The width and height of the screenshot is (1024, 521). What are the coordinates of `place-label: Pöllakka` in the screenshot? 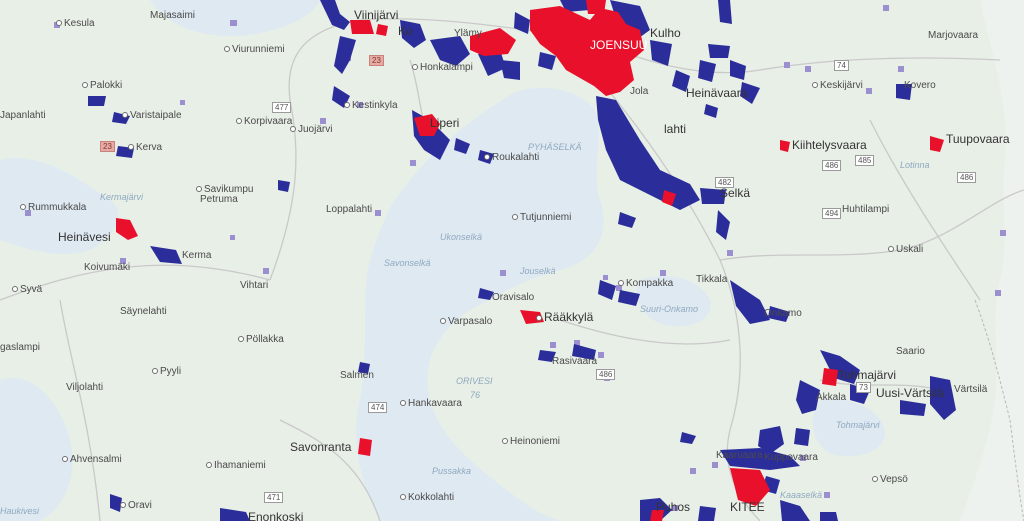 It's located at (261, 339).